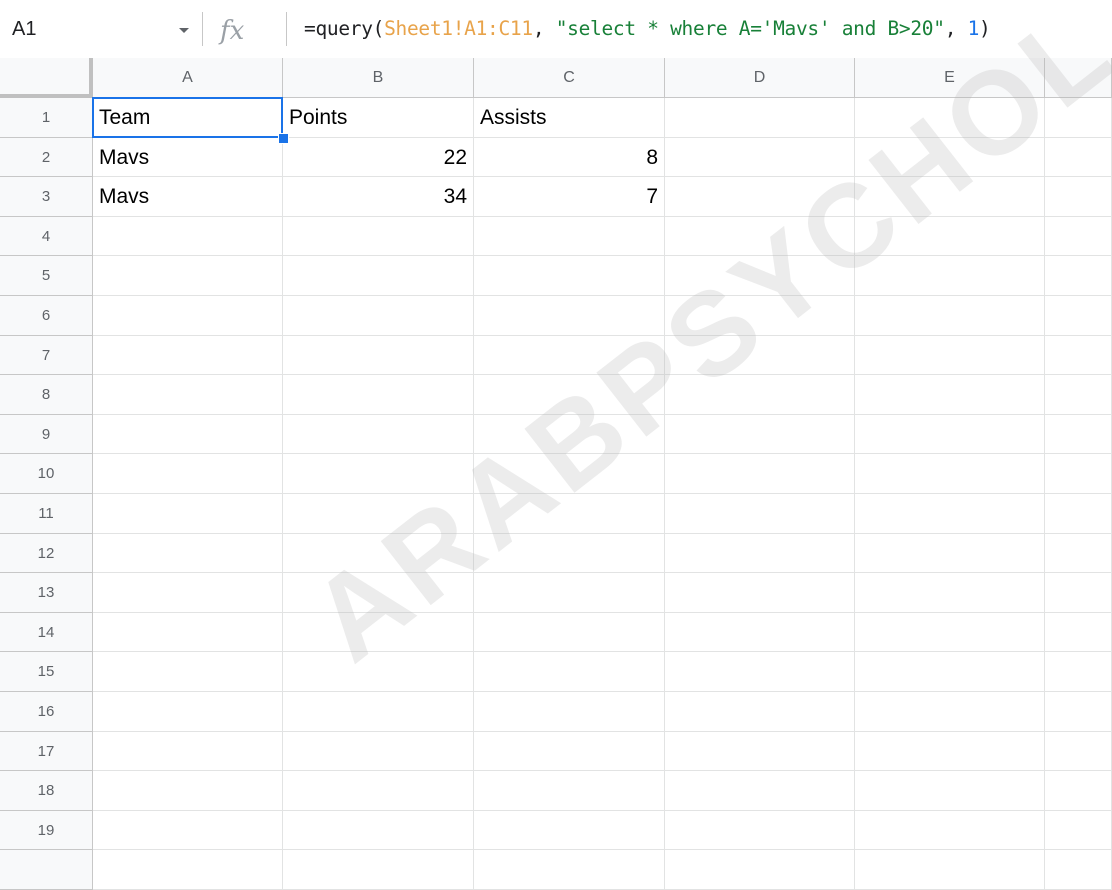  I want to click on cell-c17, so click(569, 751).